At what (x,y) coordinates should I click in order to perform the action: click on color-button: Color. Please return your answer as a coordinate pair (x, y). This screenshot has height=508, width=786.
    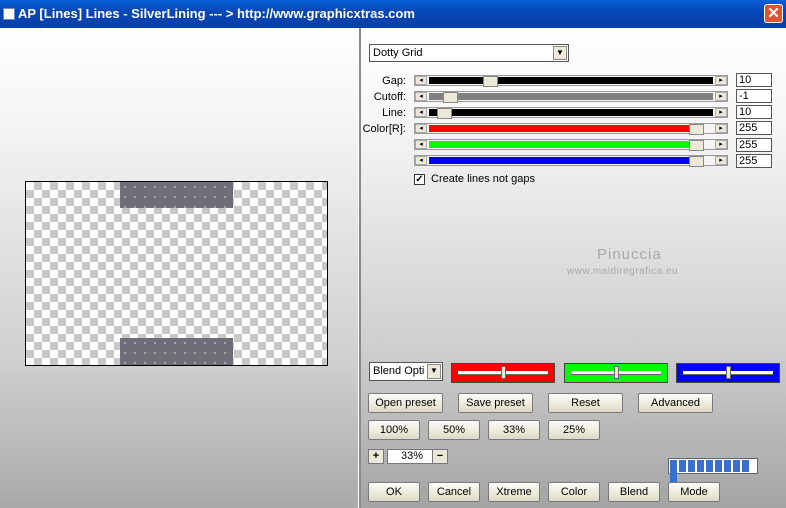
    Looking at the image, I should click on (574, 492).